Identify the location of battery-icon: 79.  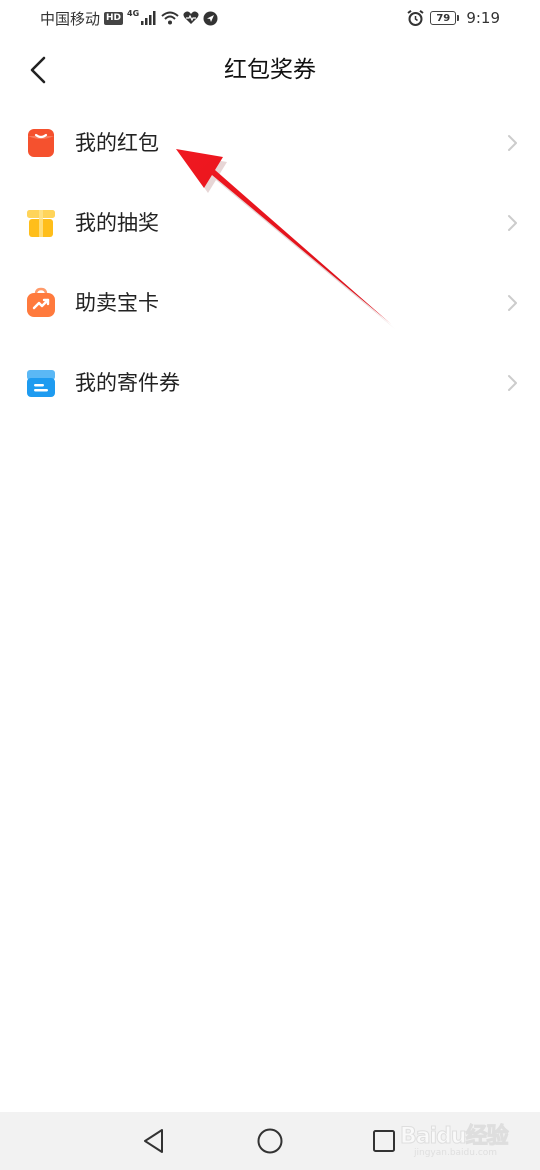
(445, 18).